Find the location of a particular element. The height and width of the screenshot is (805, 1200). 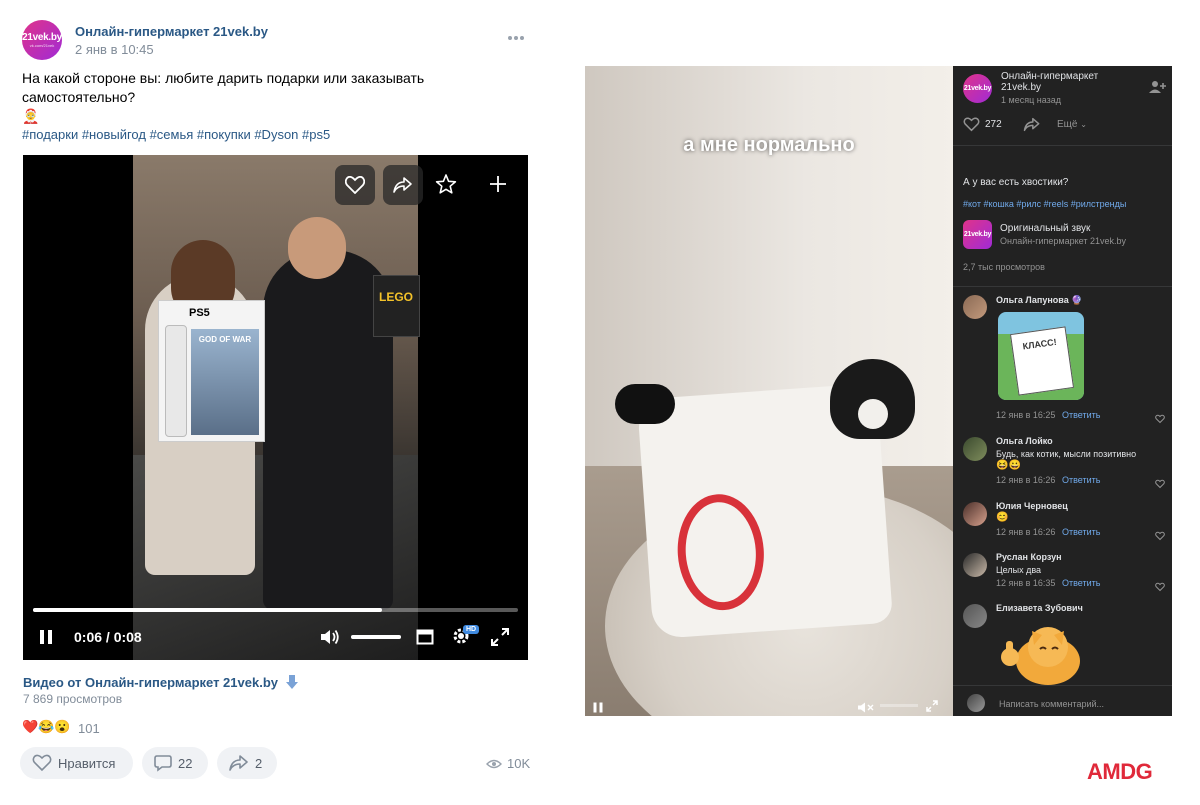

comment-date: 12 янв в 16:26 is located at coordinates (1026, 532).